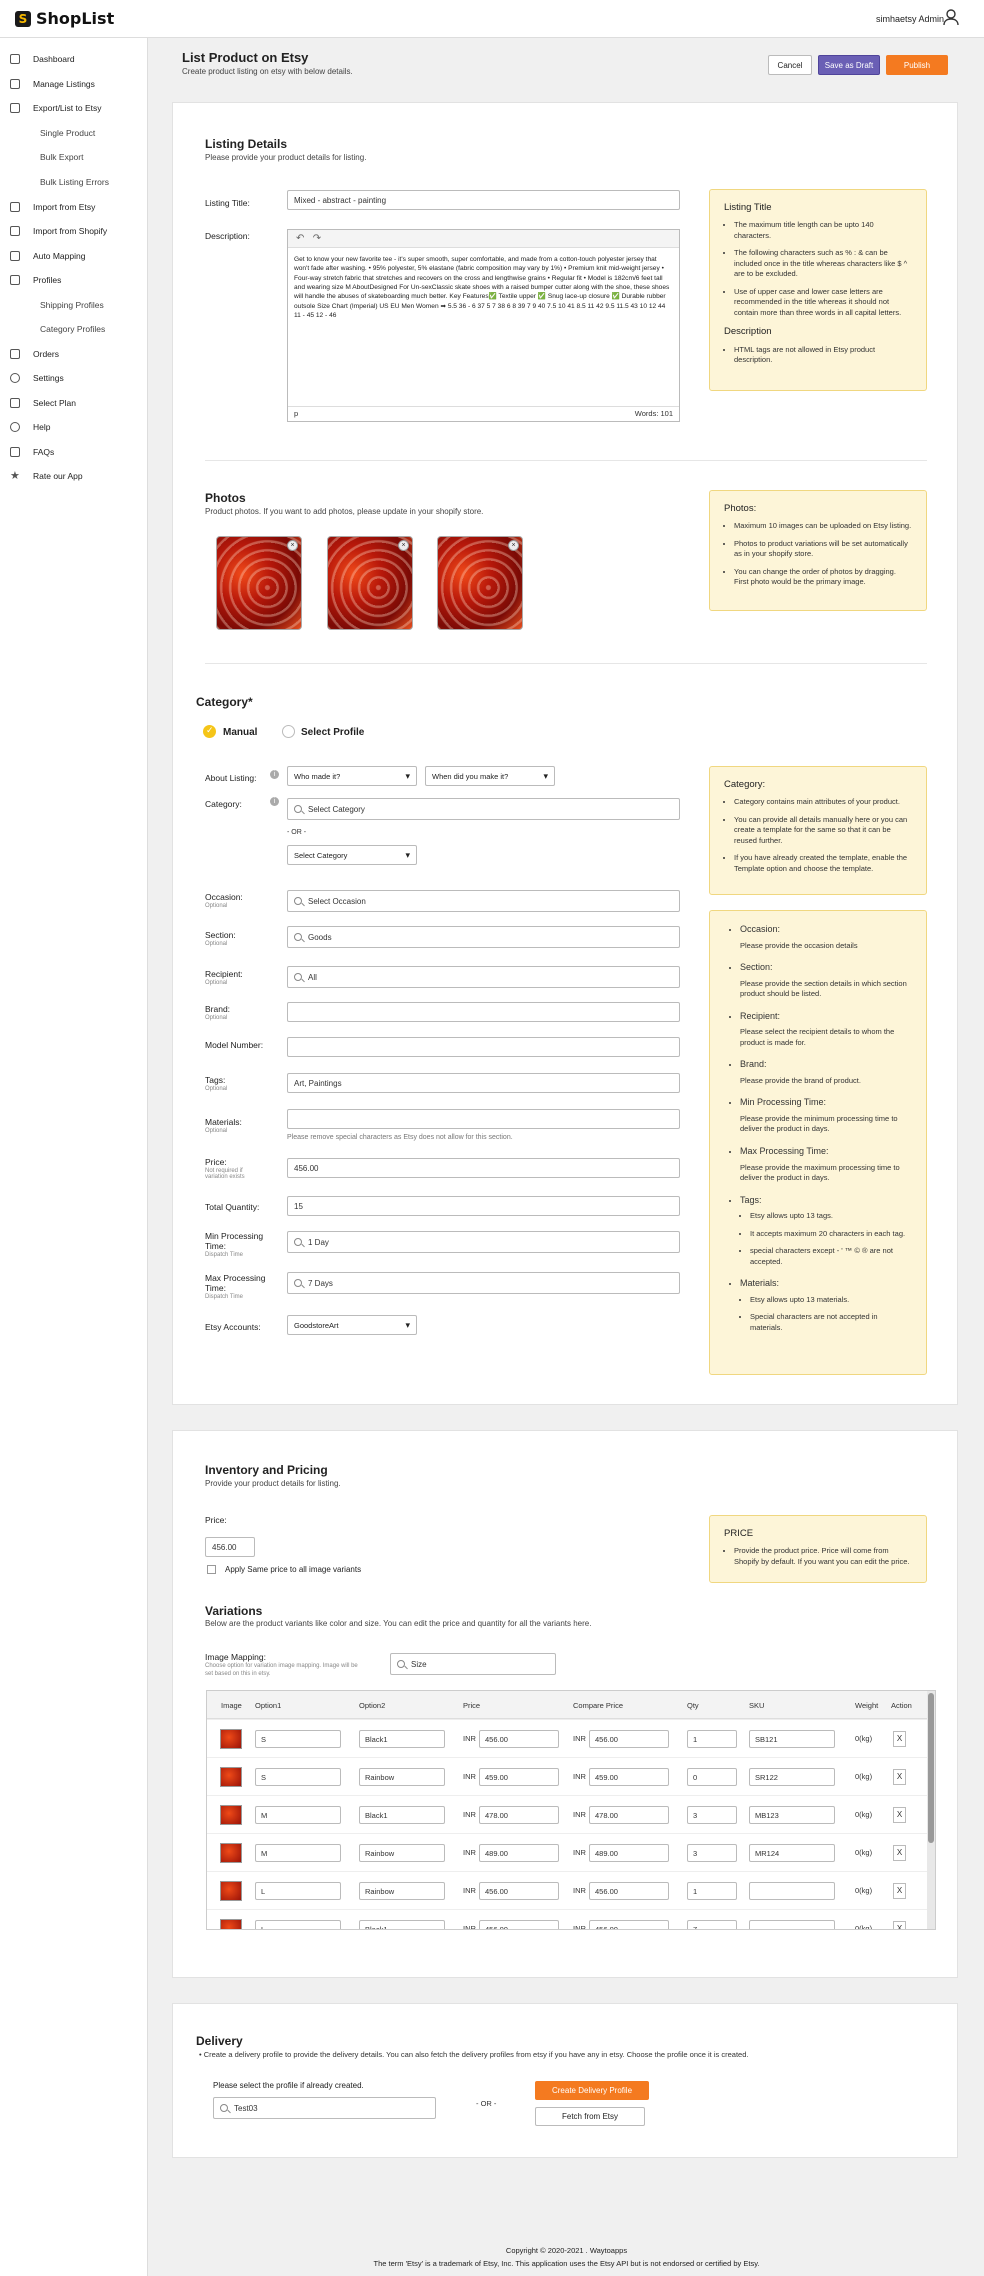  I want to click on sidebar-item-shipping-profiles: Shipping Profiles, so click(74, 305).